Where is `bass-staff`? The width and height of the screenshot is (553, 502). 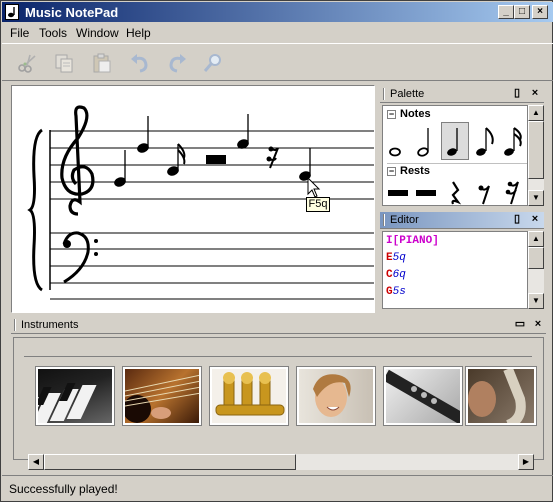
bass-staff is located at coordinates (212, 266).